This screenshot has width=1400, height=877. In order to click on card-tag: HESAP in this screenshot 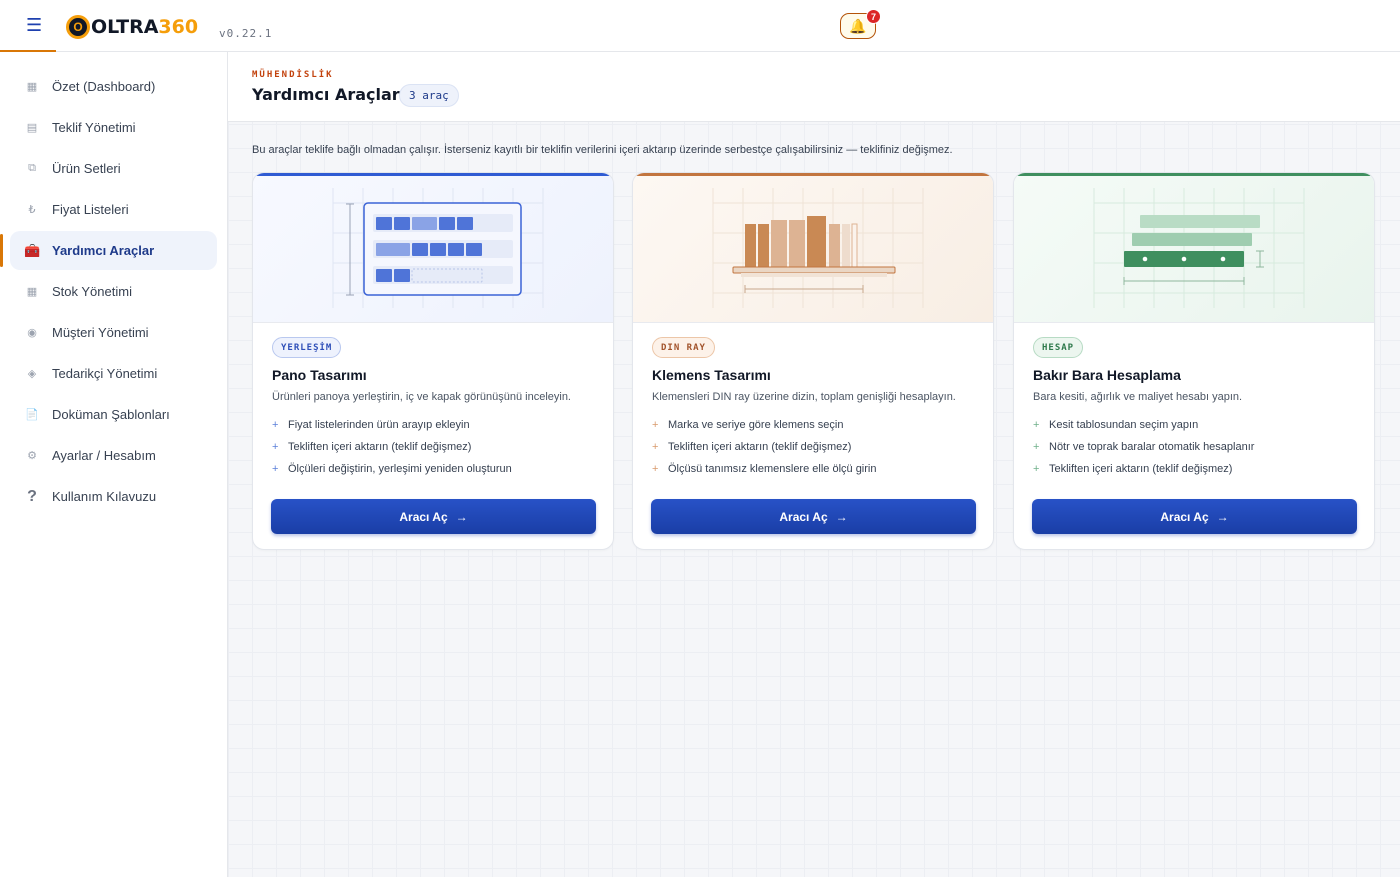, I will do `click(1058, 347)`.